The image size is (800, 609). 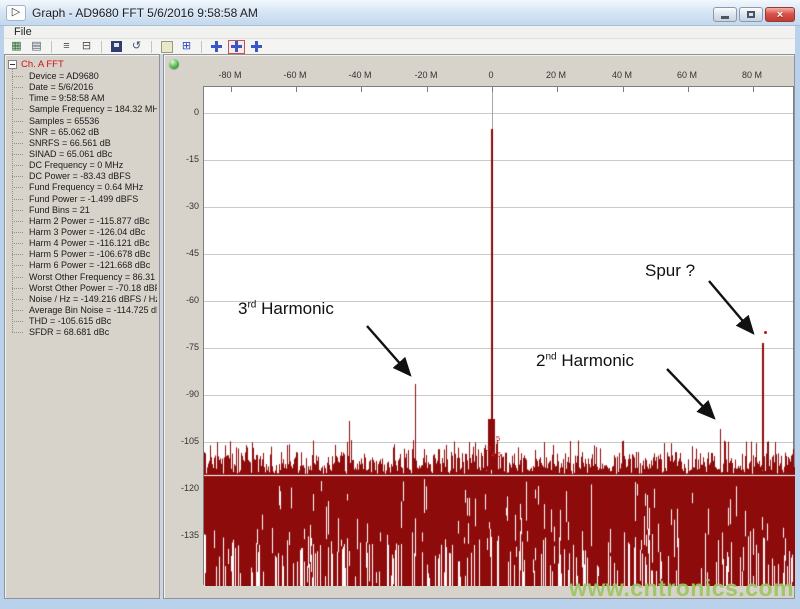 I want to click on app-icon: ▷, so click(x=16, y=12).